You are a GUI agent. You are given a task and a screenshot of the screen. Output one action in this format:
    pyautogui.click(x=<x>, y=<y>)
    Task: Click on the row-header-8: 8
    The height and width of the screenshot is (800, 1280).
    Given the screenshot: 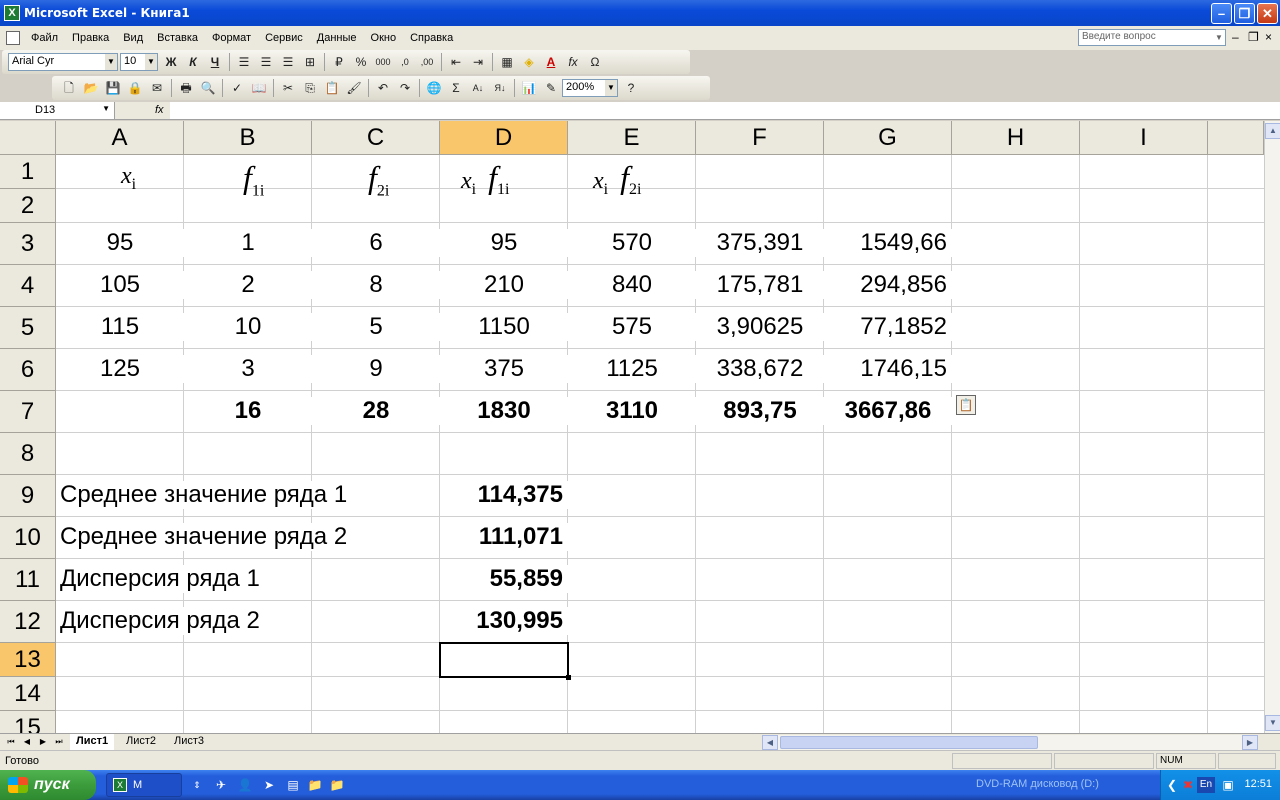 What is the action you would take?
    pyautogui.click(x=28, y=454)
    